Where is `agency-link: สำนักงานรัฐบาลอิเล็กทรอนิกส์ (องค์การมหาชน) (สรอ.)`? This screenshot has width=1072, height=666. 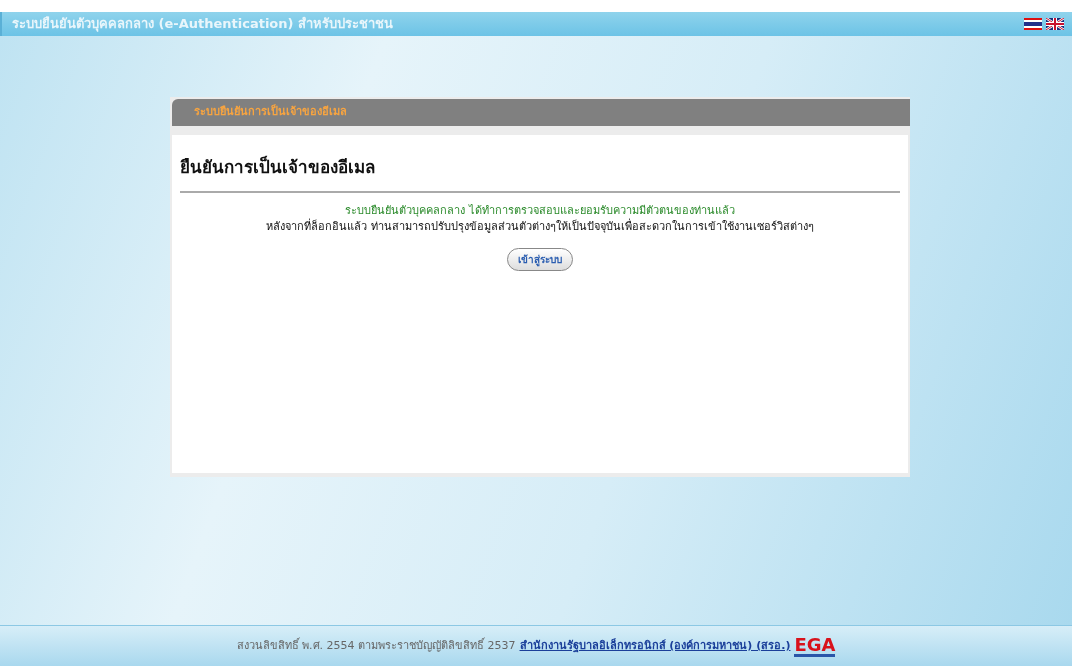
agency-link: สำนักงานรัฐบาลอิเล็กทรอนิกส์ (องค์การมหาชน) (สรอ.) is located at coordinates (655, 646).